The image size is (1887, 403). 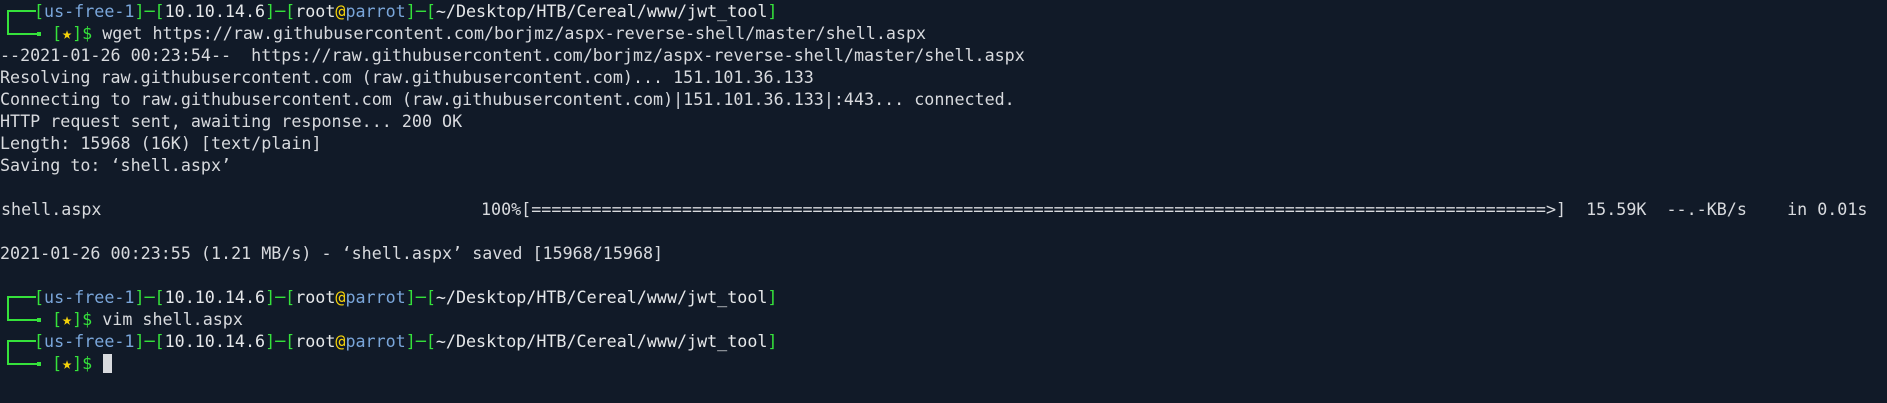 I want to click on progress-filename: shell.aspx, so click(x=51, y=209).